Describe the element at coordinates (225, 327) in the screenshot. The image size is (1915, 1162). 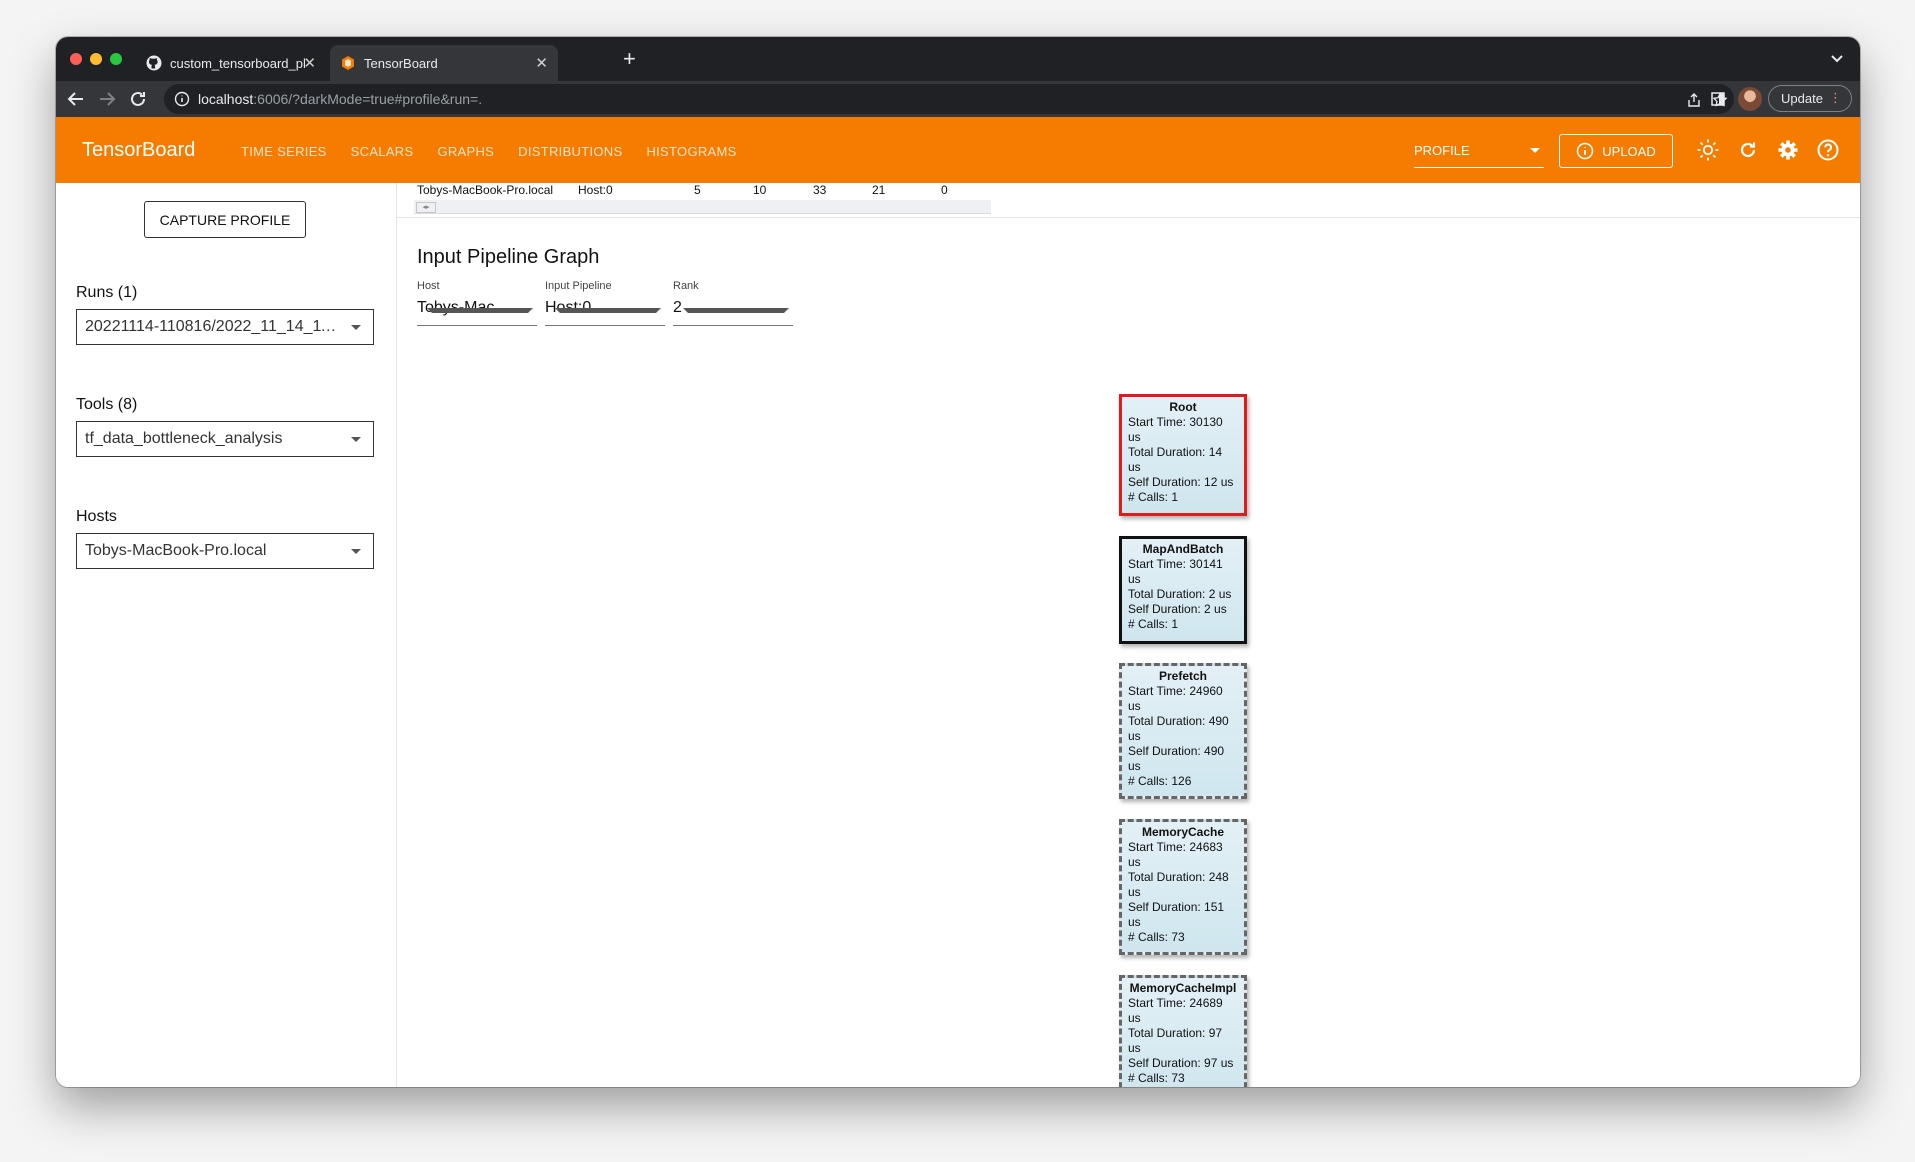
I see `runs-select: 20221114-110816/2022_11_14_11_08_16` at that location.